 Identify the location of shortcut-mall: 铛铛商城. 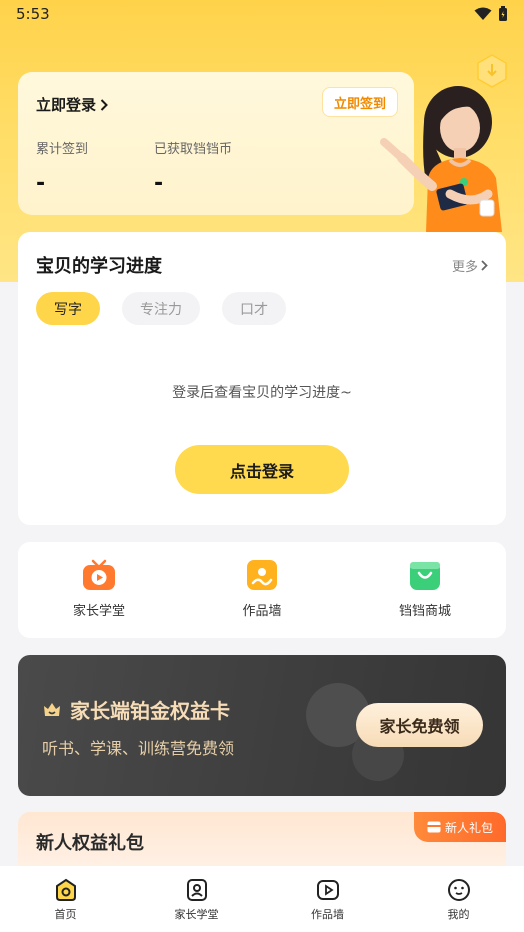
(425, 588).